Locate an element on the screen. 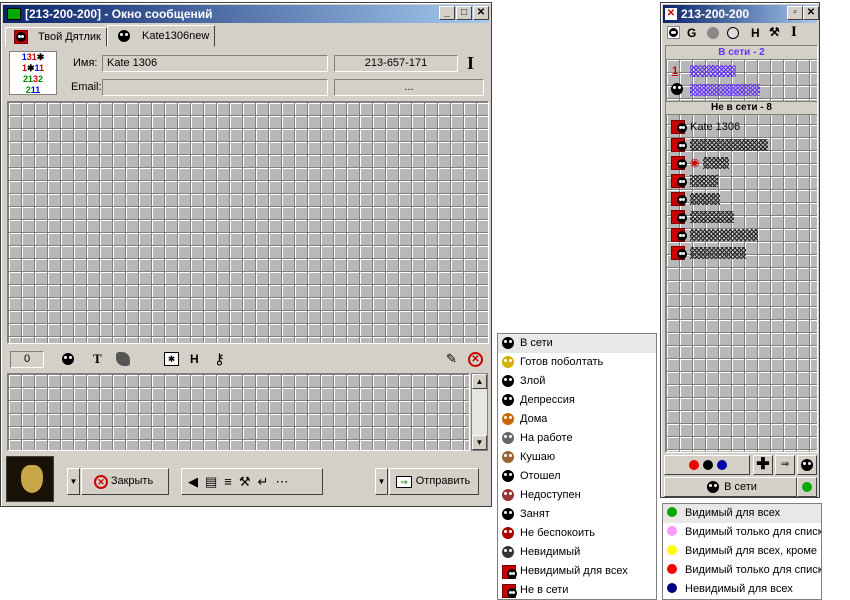 This screenshot has height=600, width=850. status-item-dnd: Не беспокоить is located at coordinates (577, 533).